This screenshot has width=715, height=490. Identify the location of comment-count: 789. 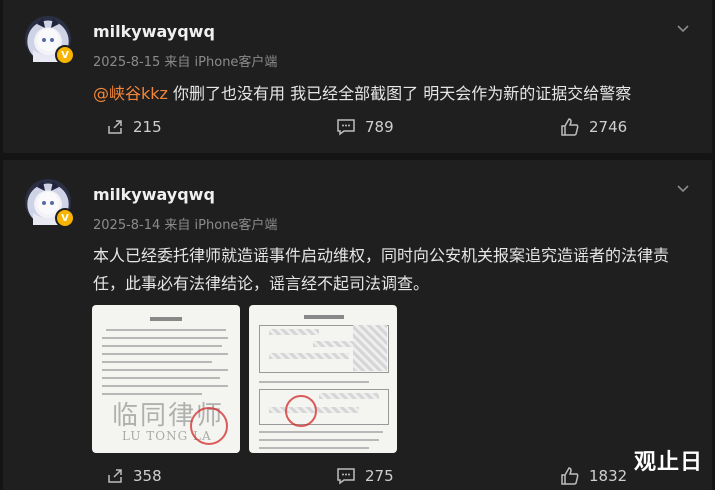
(379, 127).